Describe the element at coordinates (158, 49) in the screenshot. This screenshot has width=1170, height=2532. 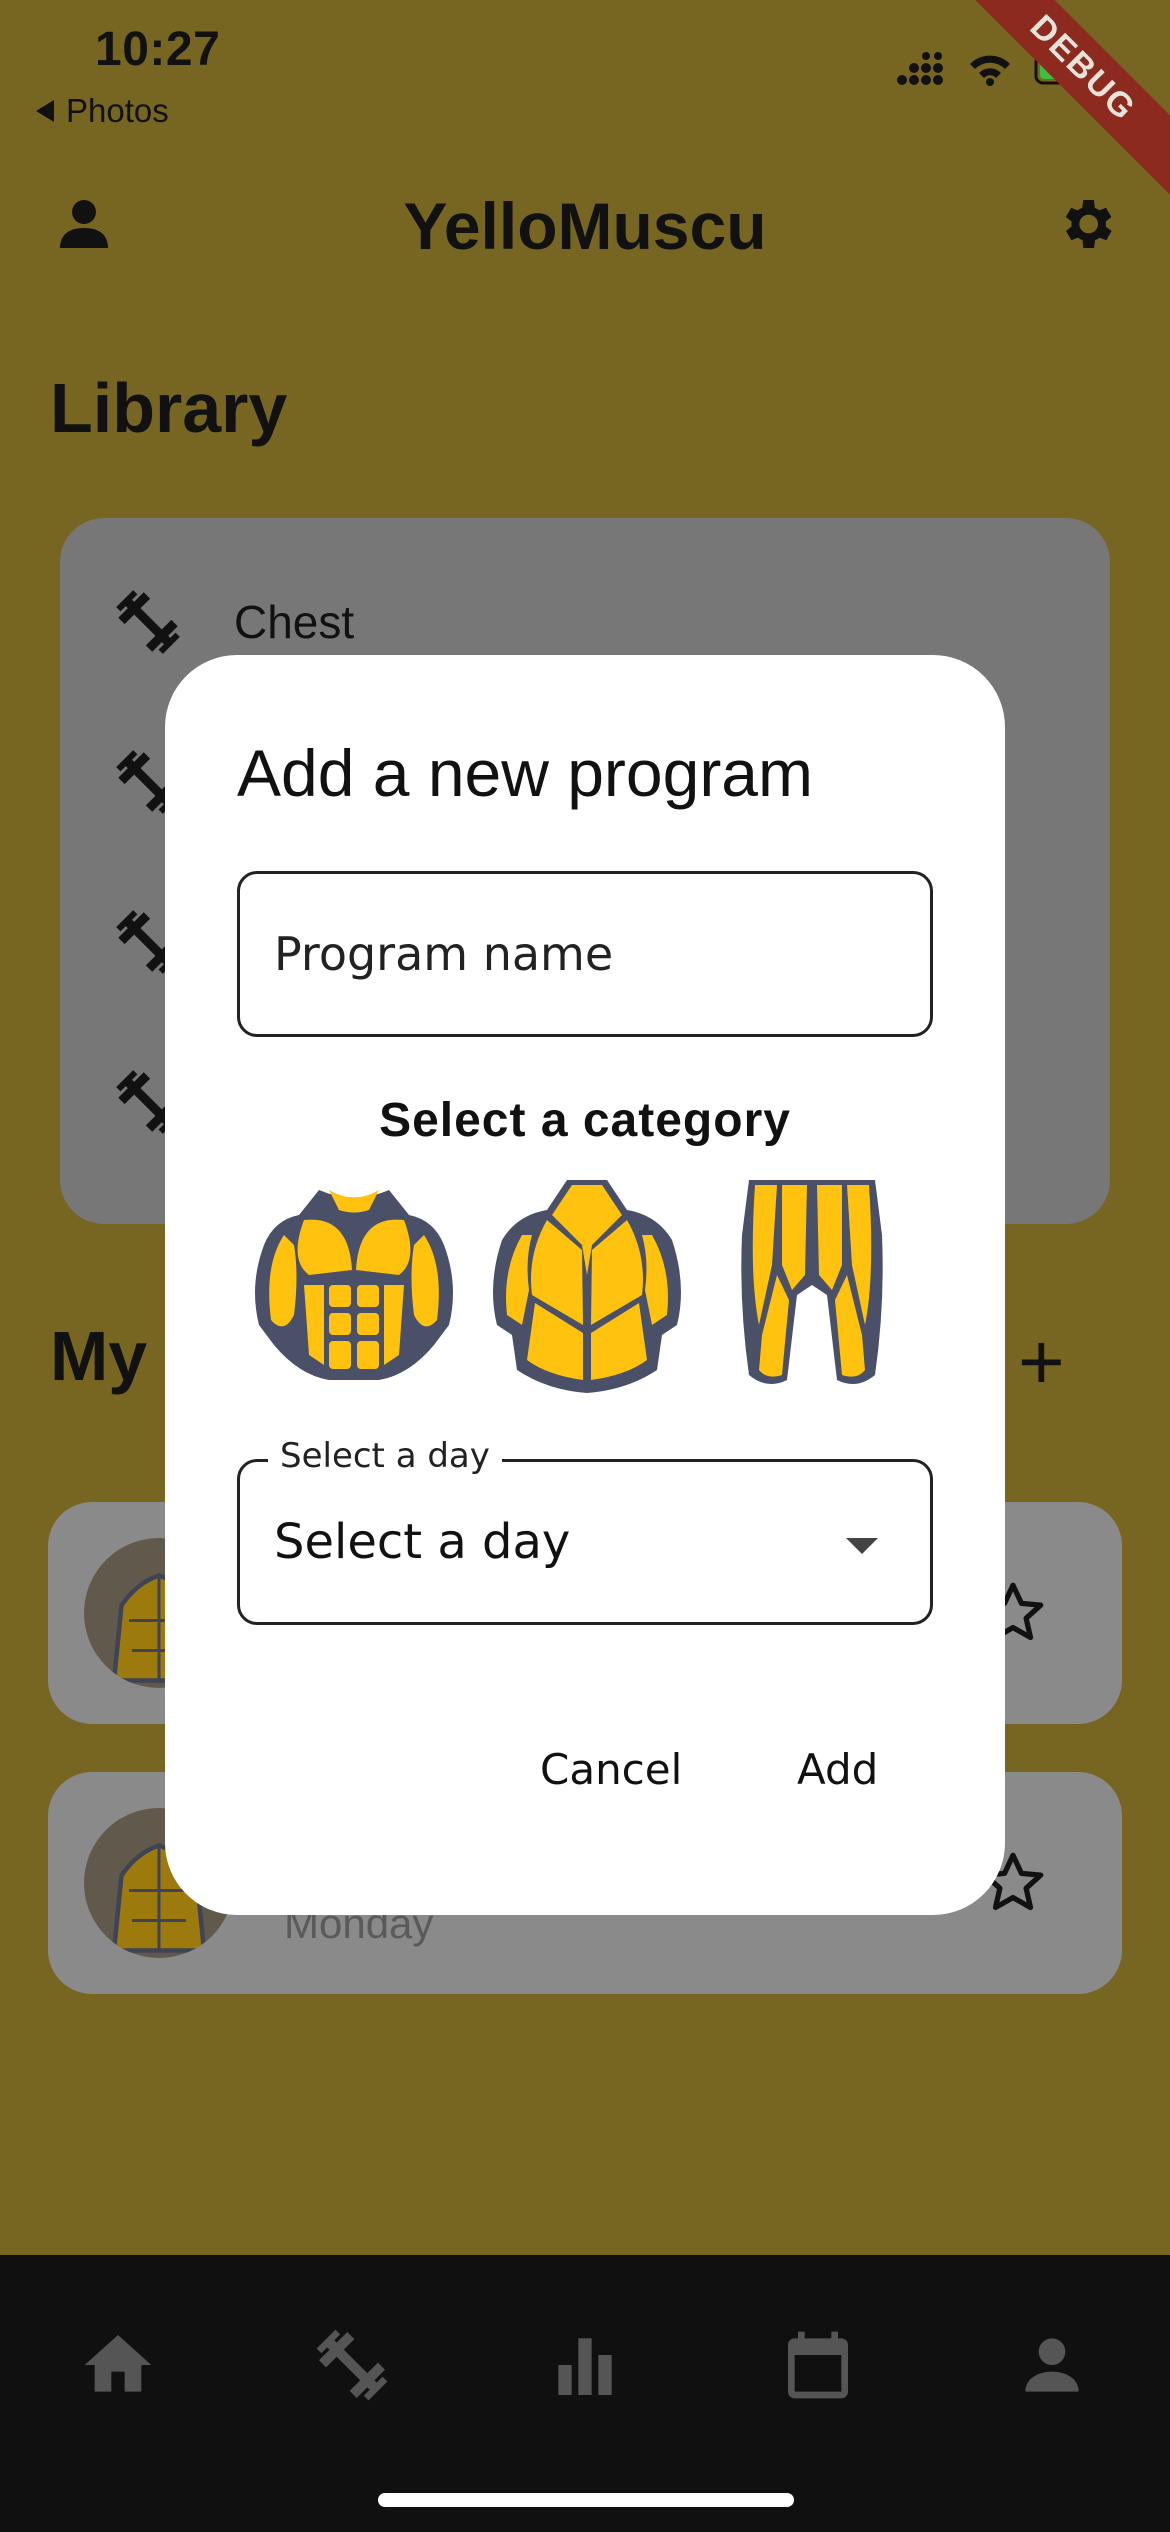
I see `status-time: 10:27` at that location.